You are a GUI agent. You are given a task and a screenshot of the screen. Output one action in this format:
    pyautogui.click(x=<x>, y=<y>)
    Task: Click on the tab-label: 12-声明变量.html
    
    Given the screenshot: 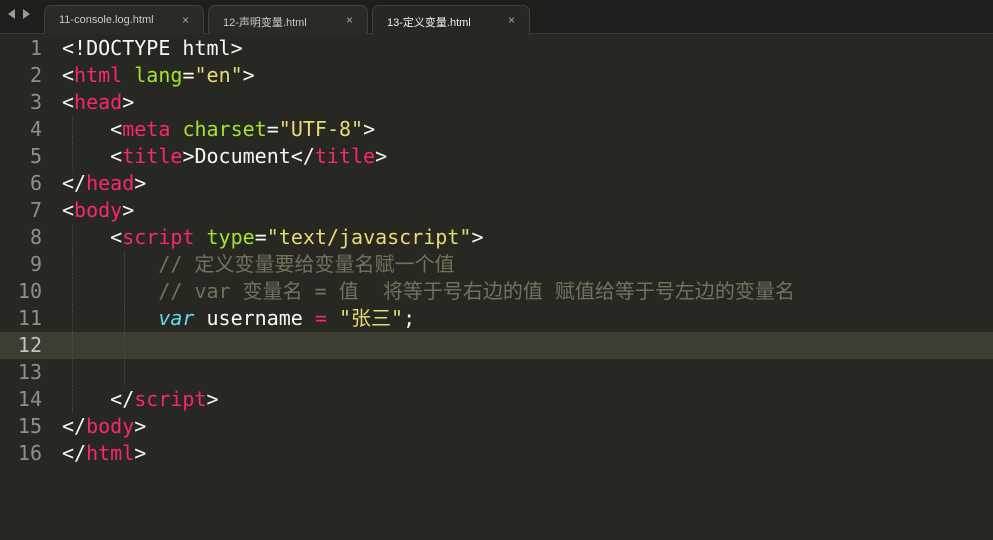 What is the action you would take?
    pyautogui.click(x=265, y=23)
    